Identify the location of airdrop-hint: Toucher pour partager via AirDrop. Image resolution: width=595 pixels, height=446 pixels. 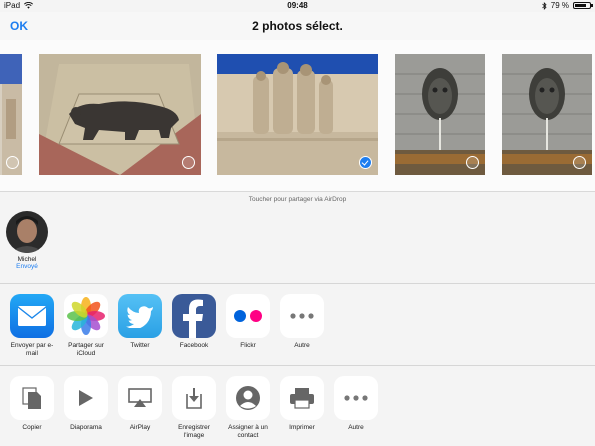
(297, 199).